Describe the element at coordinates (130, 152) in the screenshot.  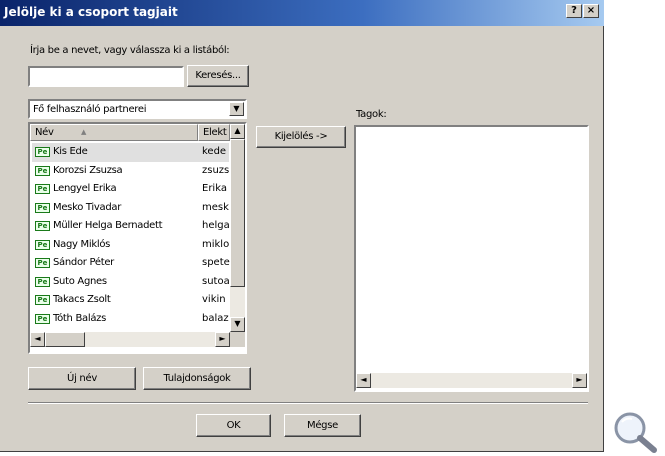
I see `list-item: Pe Kis Ede kede` at that location.